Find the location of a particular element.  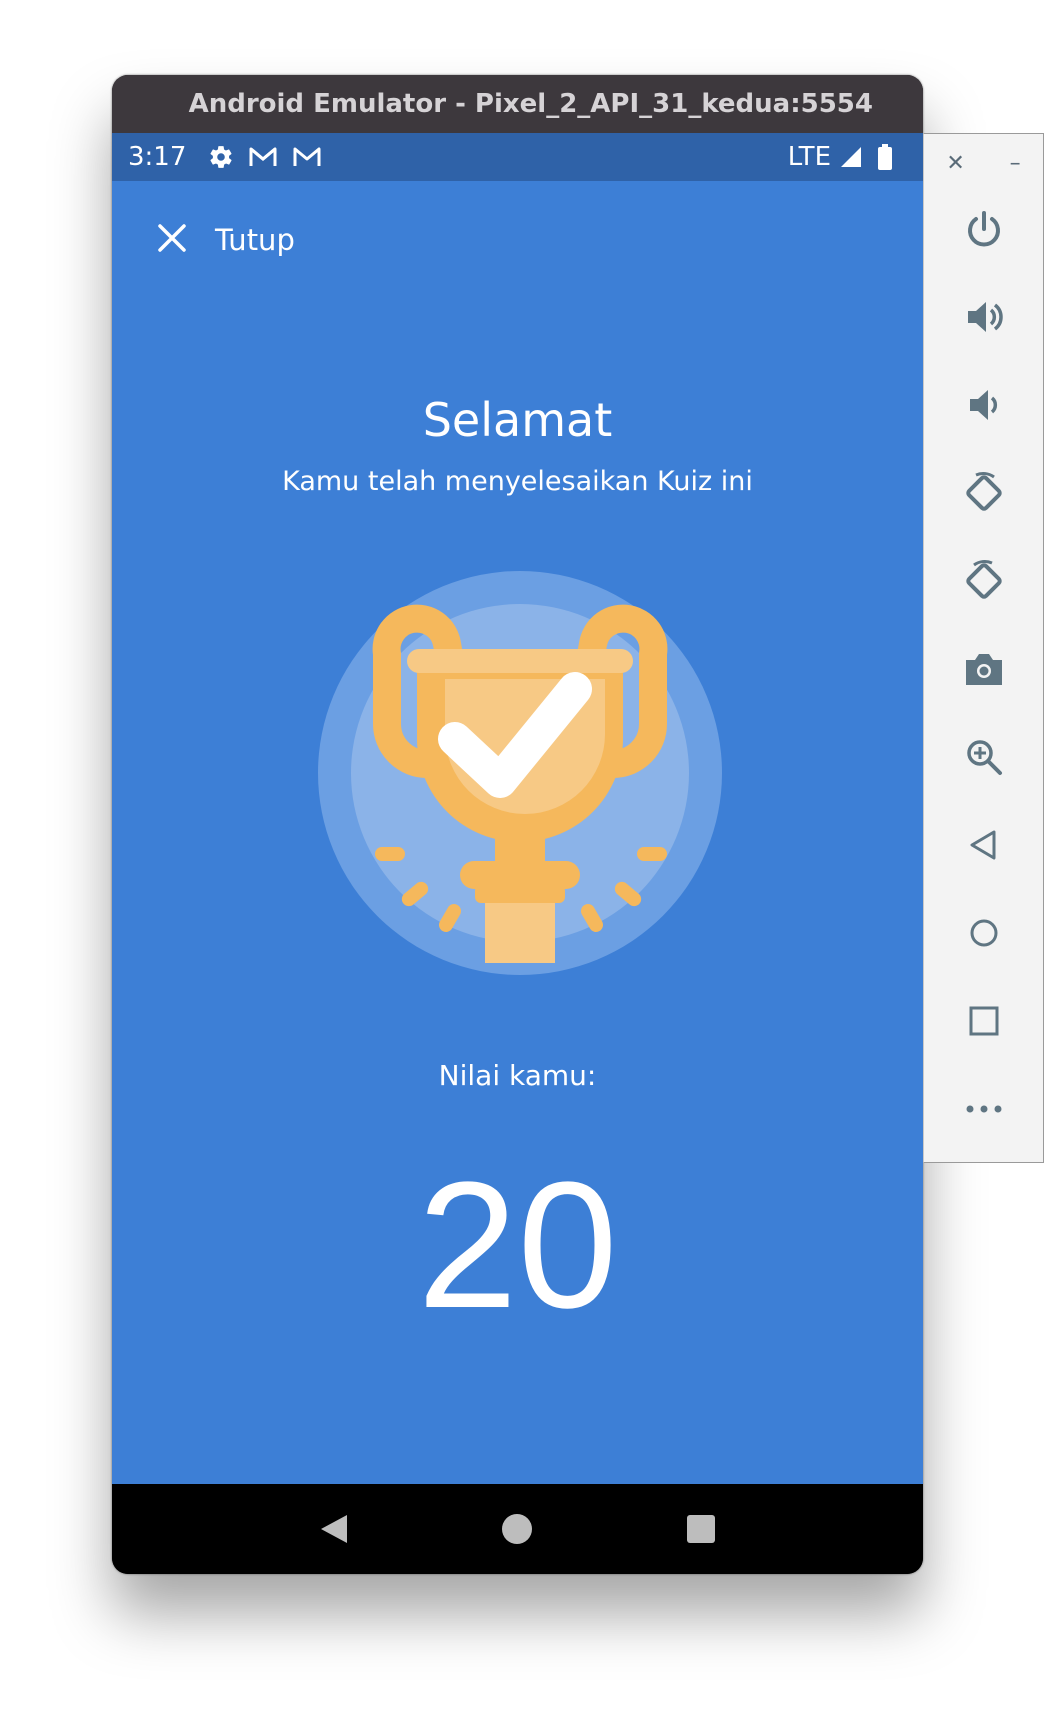

settings-icon is located at coordinates (221, 157).